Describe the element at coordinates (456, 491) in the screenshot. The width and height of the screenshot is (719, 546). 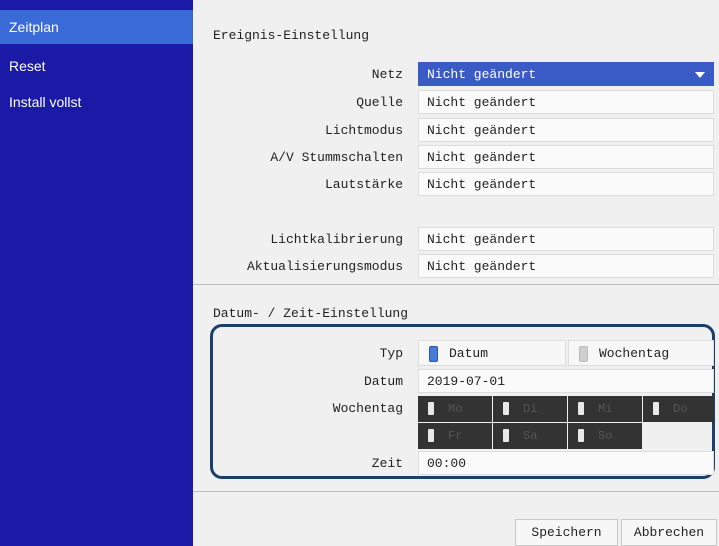
I see `footer-divider` at that location.